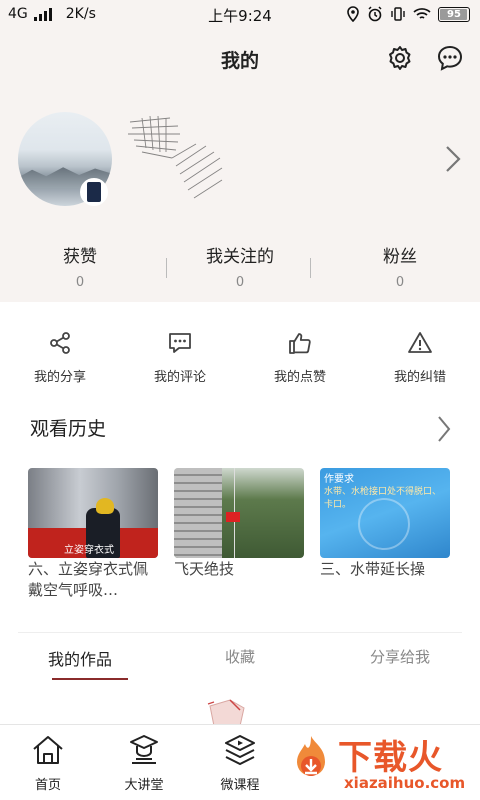 The image size is (480, 800). Describe the element at coordinates (68, 429) in the screenshot. I see `history-title: 观看历史` at that location.